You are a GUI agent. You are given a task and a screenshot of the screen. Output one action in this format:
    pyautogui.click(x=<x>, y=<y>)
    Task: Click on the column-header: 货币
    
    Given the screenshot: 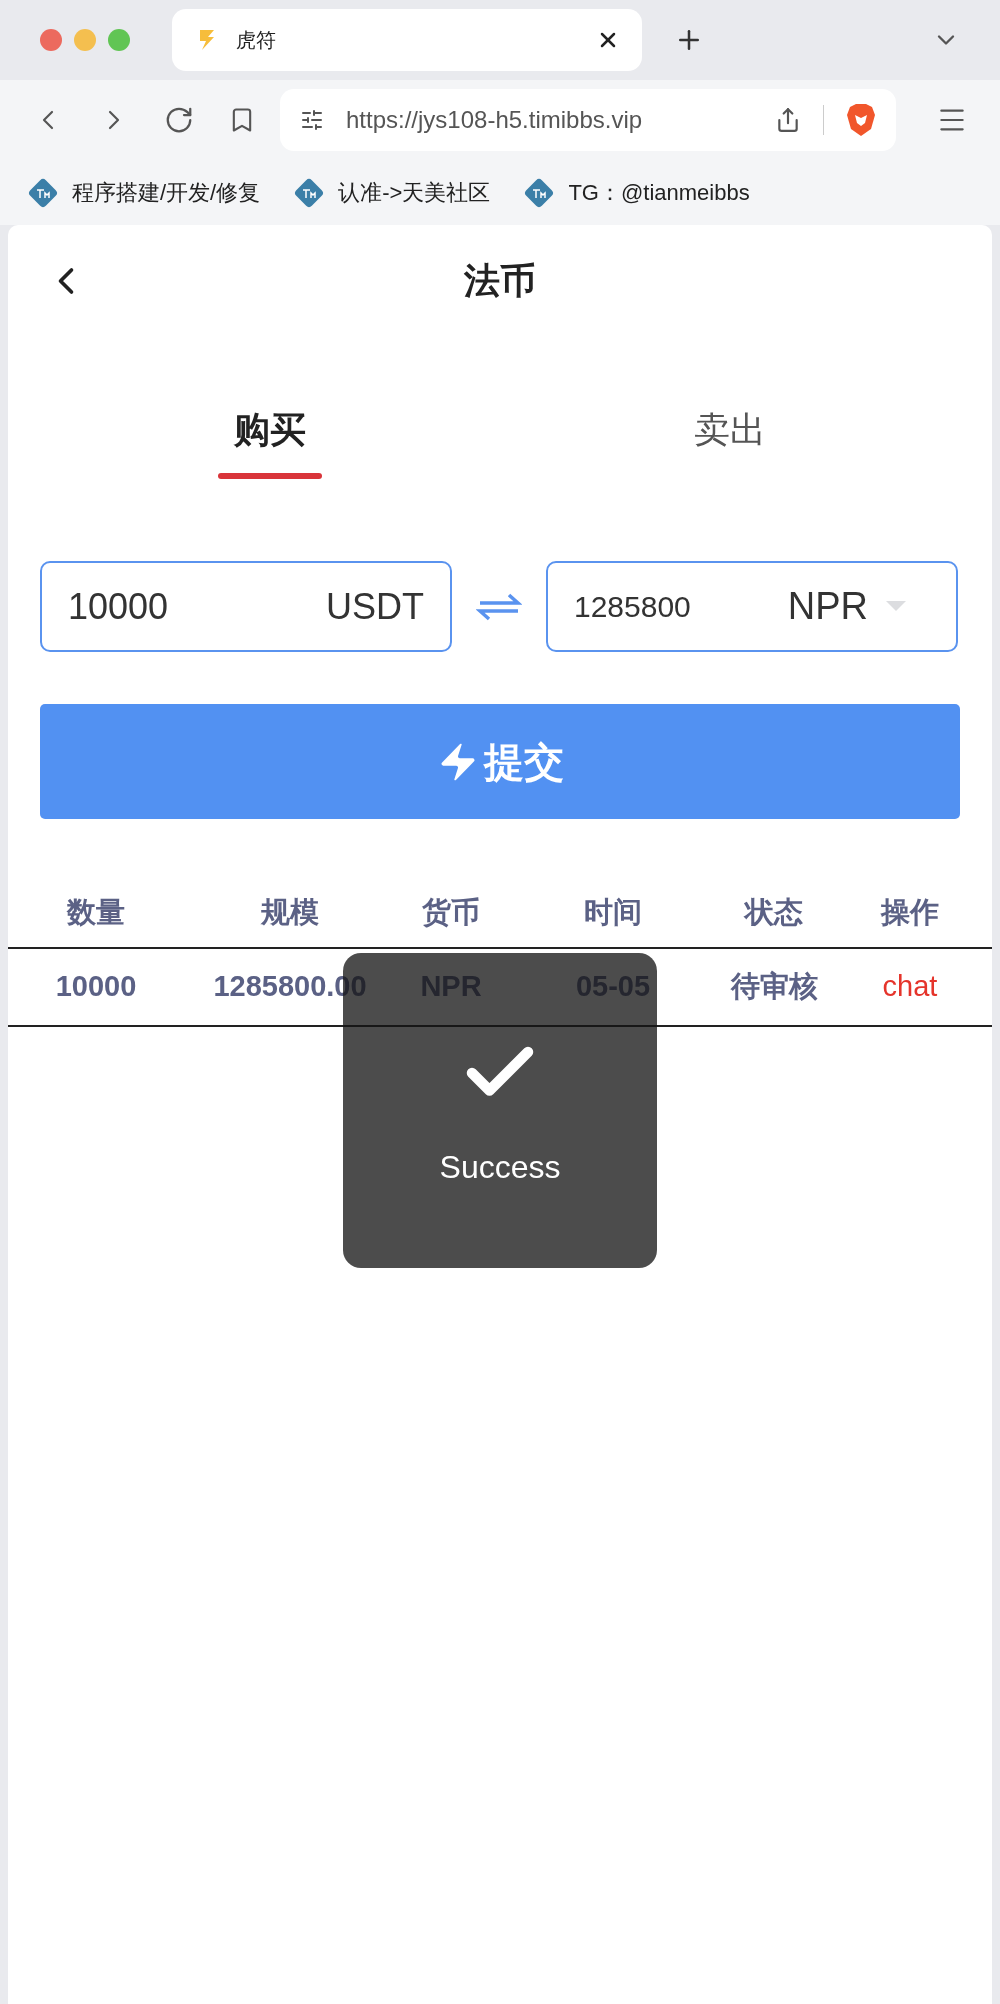 What is the action you would take?
    pyautogui.click(x=451, y=913)
    